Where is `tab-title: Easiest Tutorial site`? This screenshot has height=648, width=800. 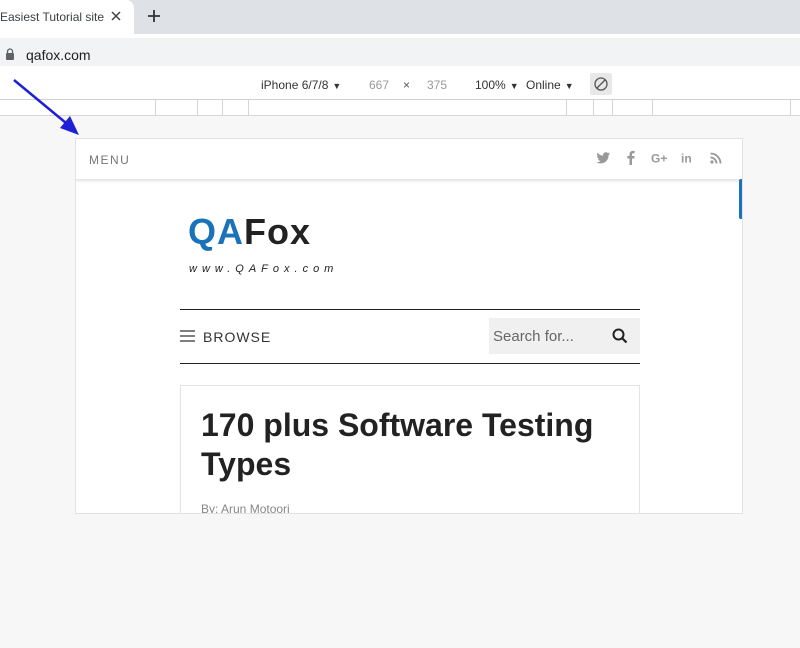 tab-title: Easiest Tutorial site is located at coordinates (52, 17).